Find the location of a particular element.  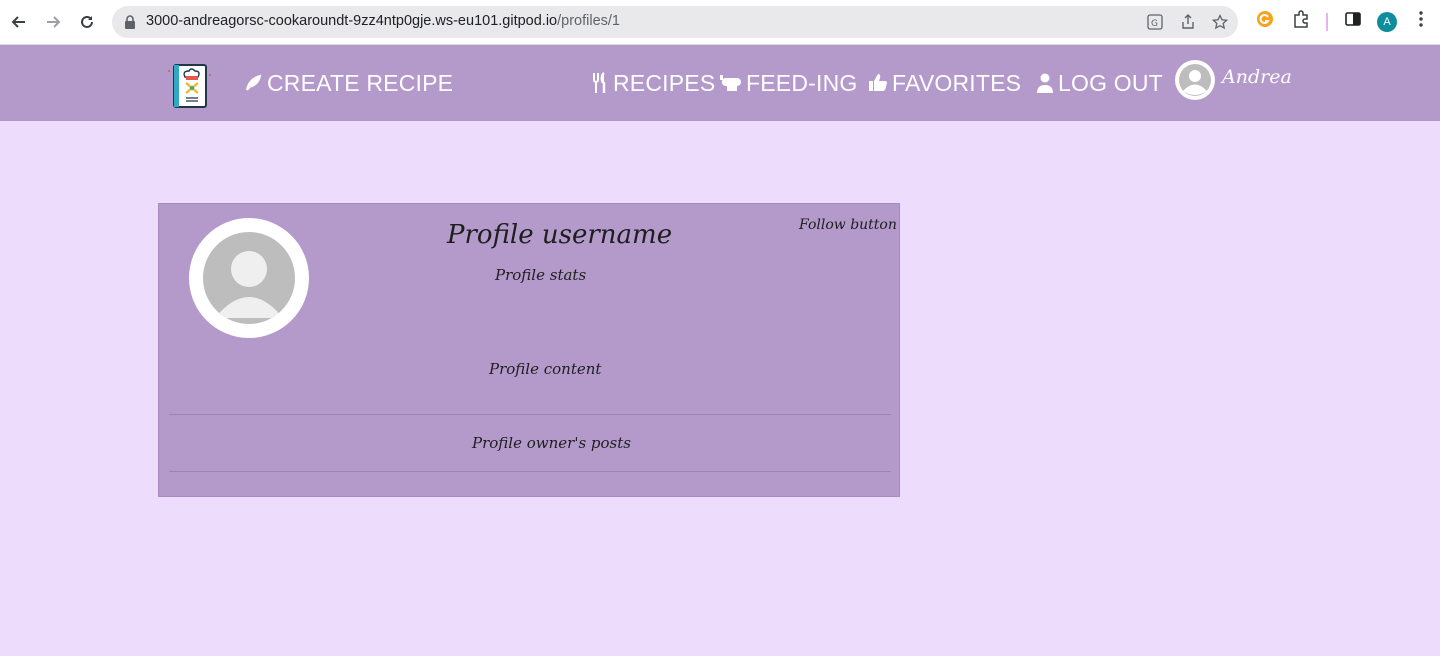

reload-icon is located at coordinates (87, 22).